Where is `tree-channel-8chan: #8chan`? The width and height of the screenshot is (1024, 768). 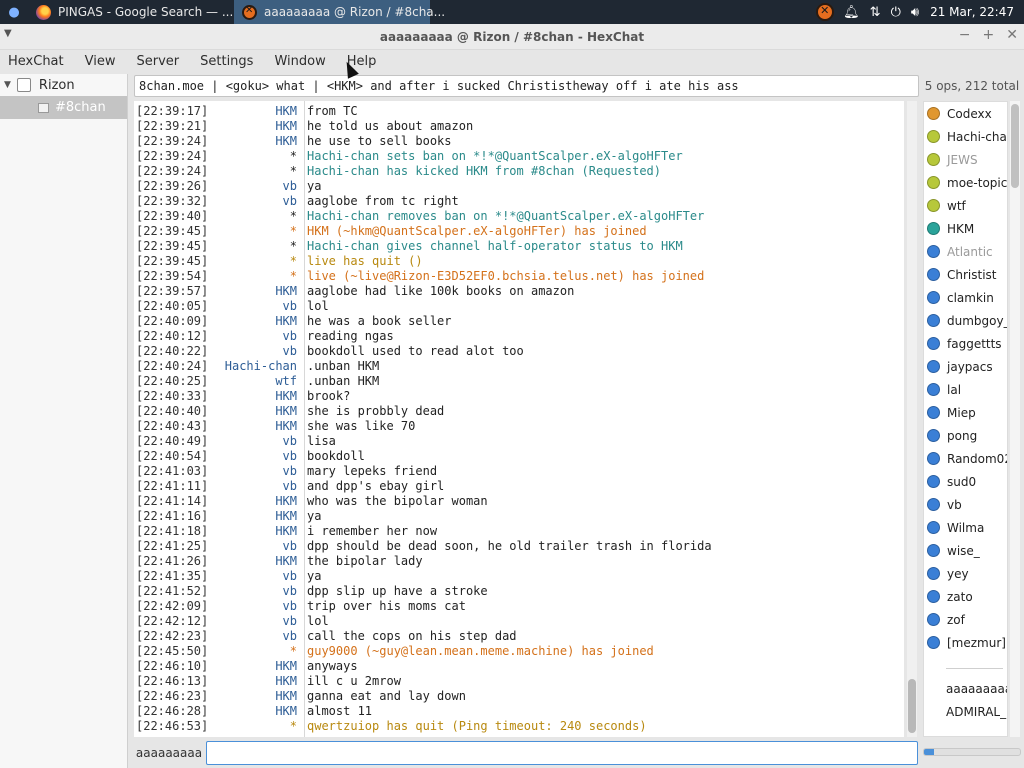
tree-channel-8chan: #8chan is located at coordinates (63, 107).